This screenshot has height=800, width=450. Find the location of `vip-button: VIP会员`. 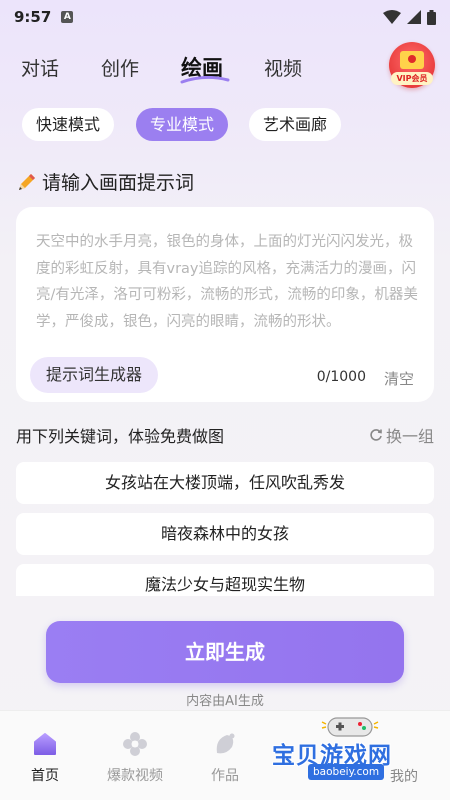

vip-button: VIP会员 is located at coordinates (412, 65).